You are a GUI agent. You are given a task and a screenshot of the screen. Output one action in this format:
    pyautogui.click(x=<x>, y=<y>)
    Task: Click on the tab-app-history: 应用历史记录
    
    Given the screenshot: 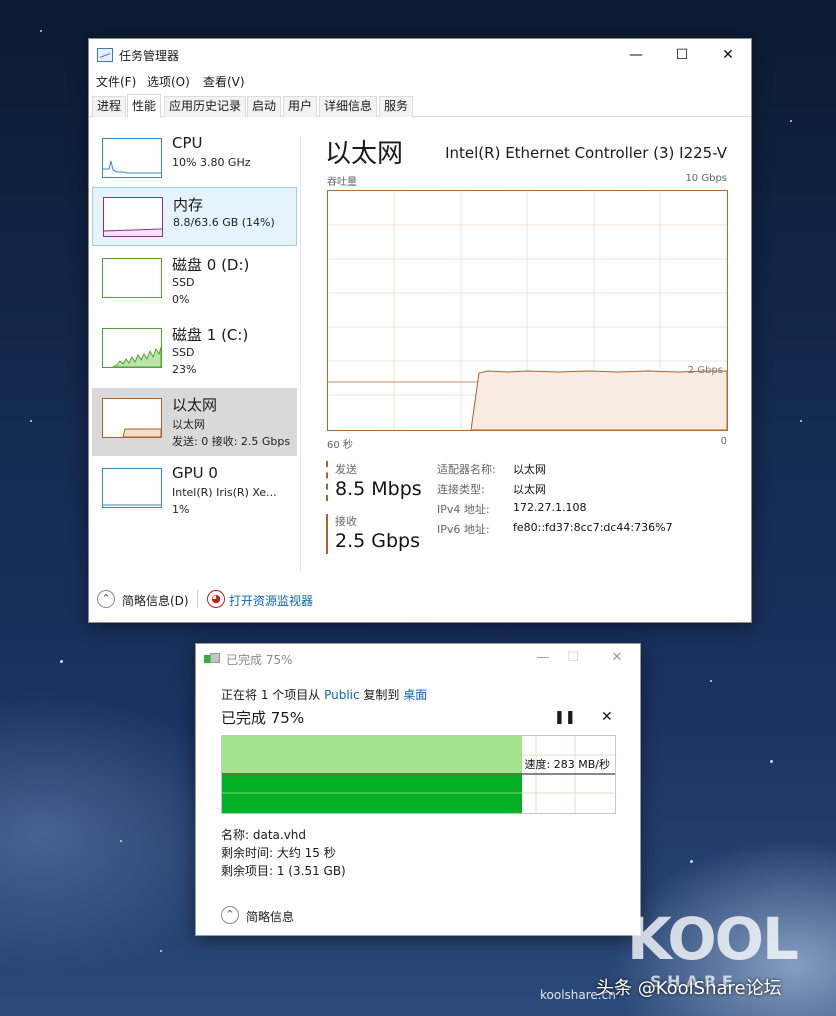 What is the action you would take?
    pyautogui.click(x=205, y=106)
    